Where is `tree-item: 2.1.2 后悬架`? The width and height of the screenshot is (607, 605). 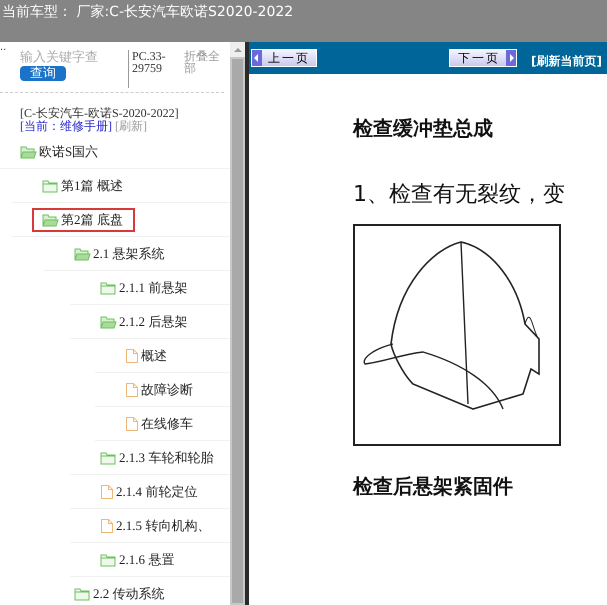 tree-item: 2.1.2 后悬架 is located at coordinates (145, 322).